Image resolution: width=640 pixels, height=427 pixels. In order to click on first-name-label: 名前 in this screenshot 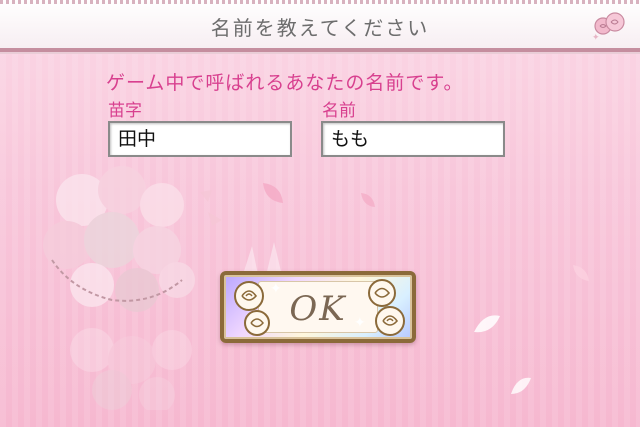, I will do `click(339, 111)`.